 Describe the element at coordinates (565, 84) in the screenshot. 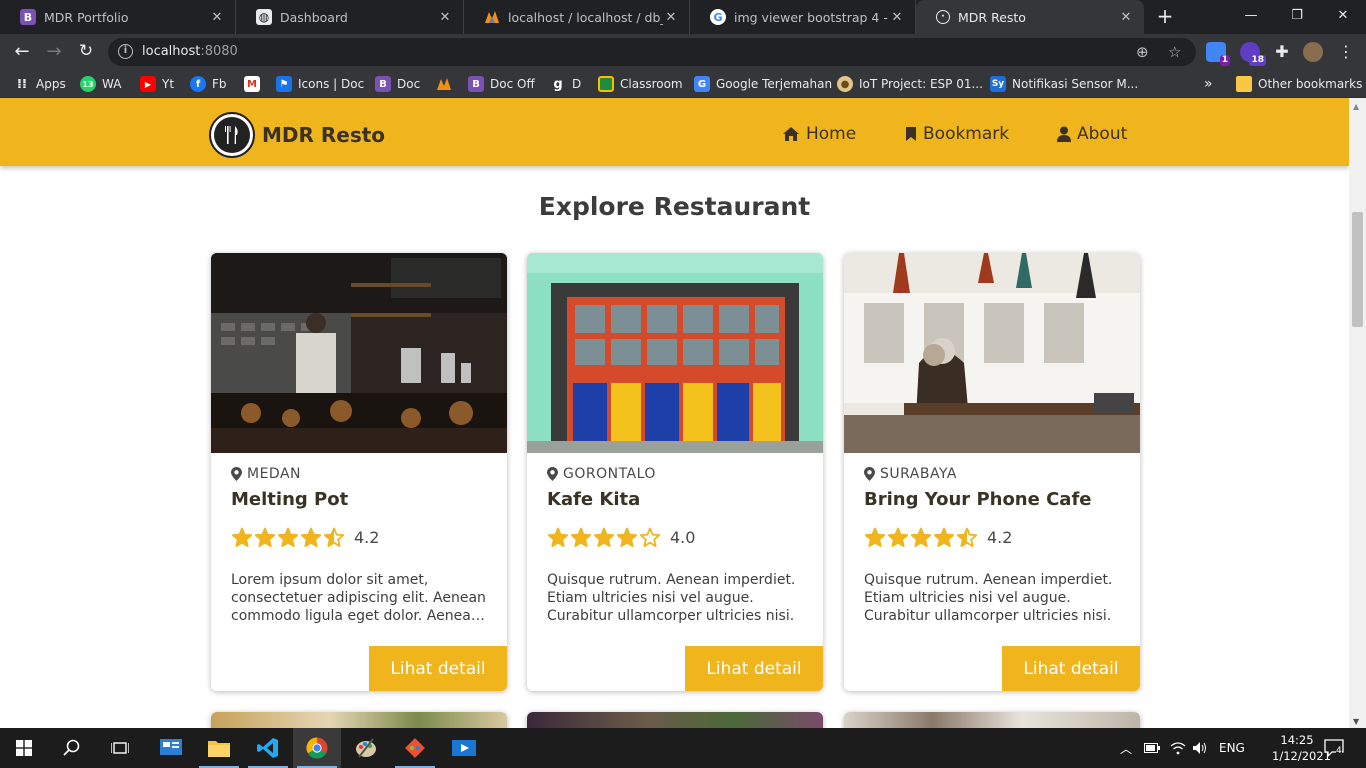

I see `bookmark-d: gD` at that location.